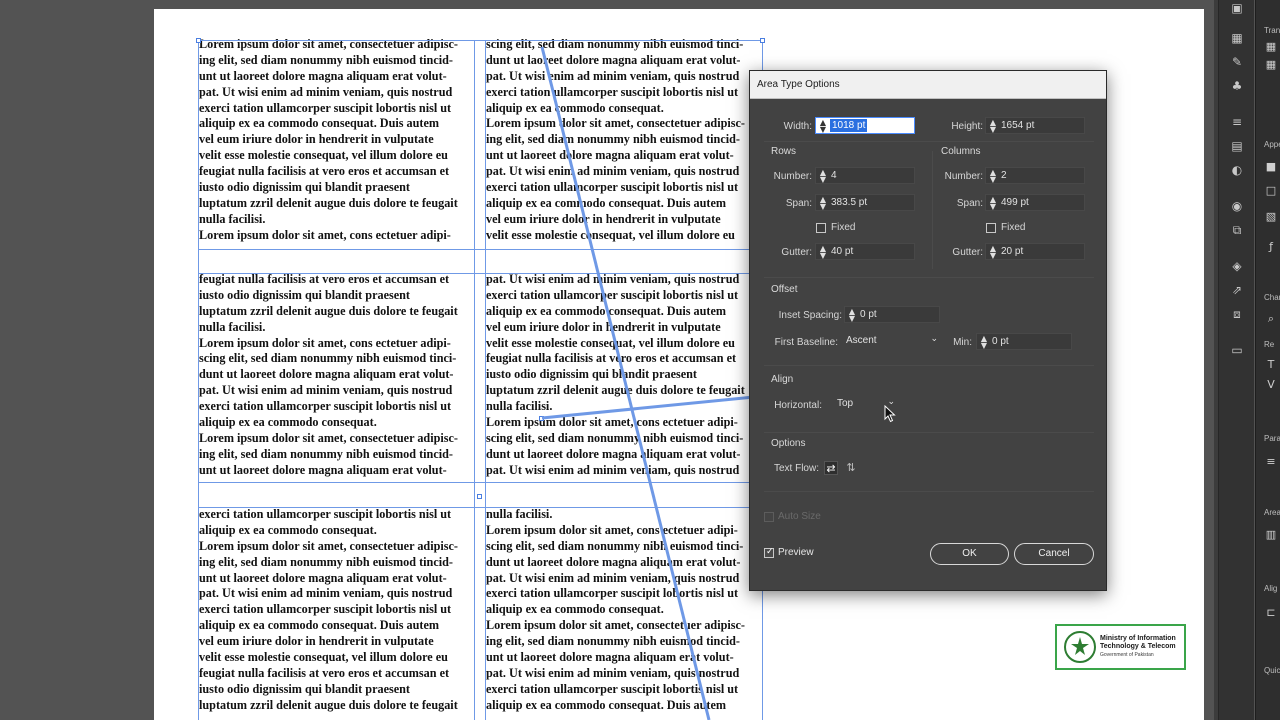 This screenshot has width=1280, height=720. Describe the element at coordinates (1272, 512) in the screenshot. I see `panel-label-area-type: Area` at that location.